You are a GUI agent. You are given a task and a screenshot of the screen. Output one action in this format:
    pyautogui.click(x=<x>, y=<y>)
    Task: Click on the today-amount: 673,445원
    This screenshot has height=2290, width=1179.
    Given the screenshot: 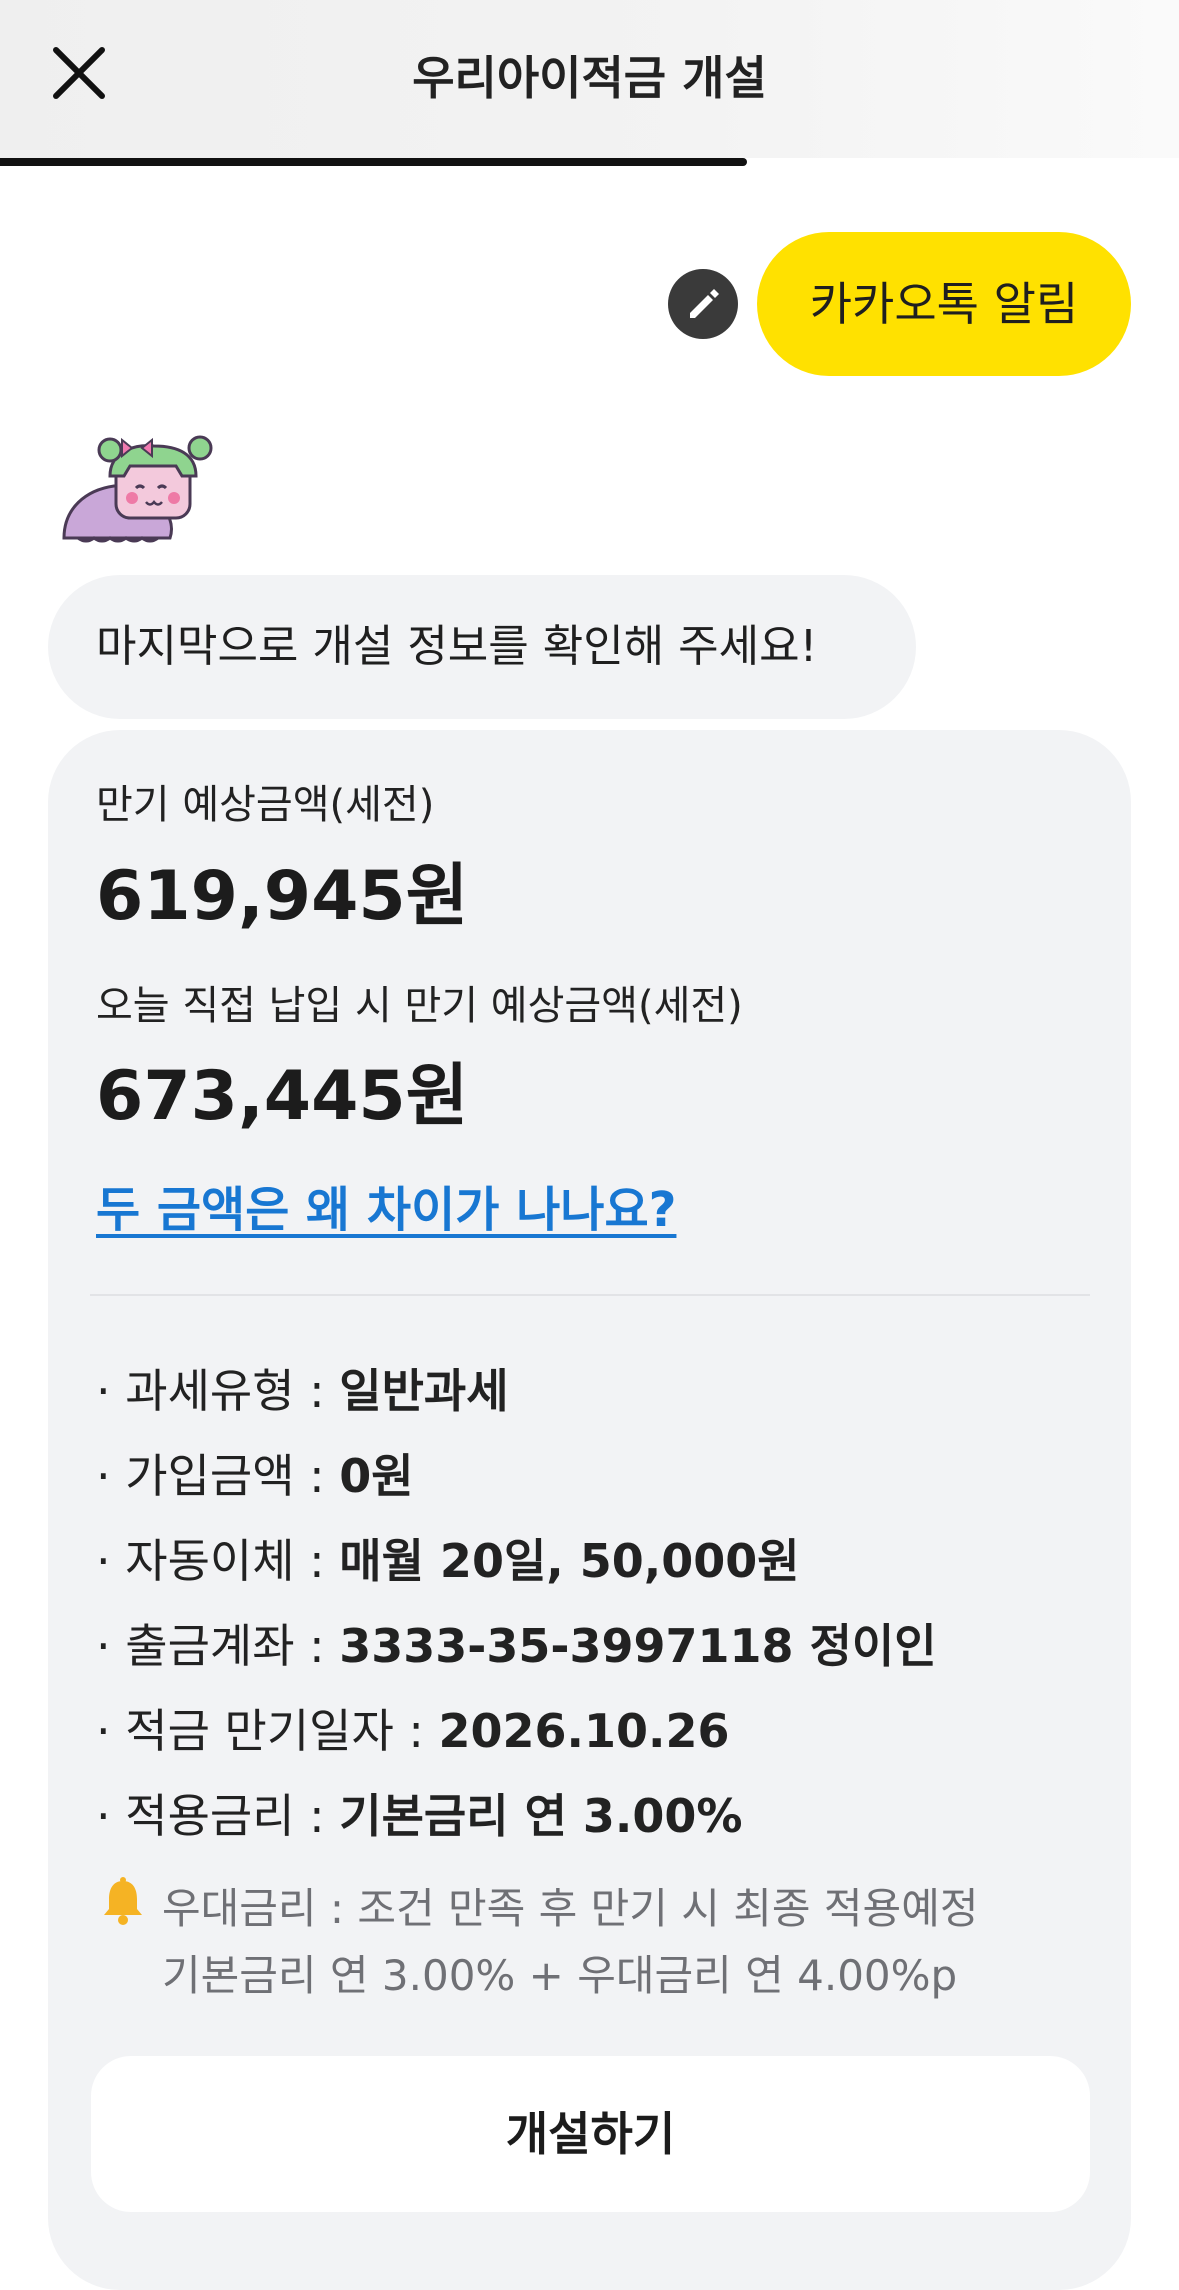 What is the action you would take?
    pyautogui.click(x=282, y=1096)
    